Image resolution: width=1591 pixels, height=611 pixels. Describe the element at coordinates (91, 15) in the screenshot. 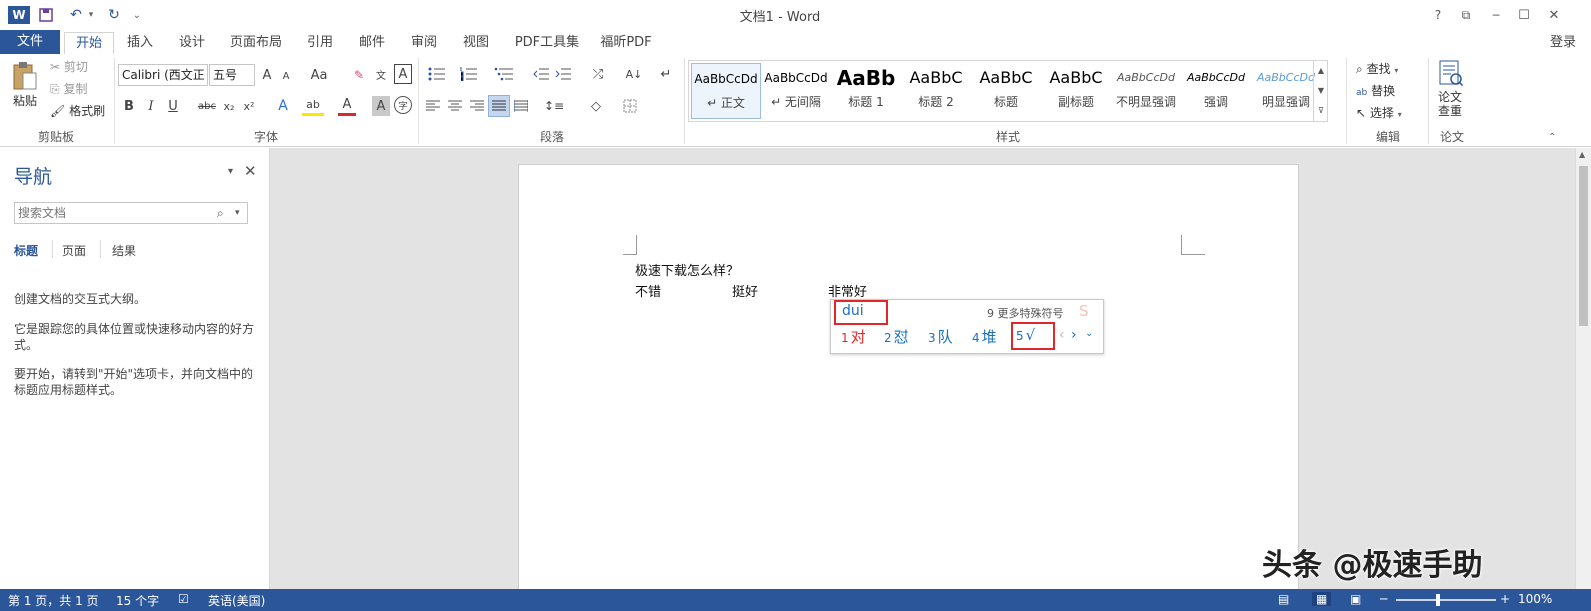

I see `undo-dropdown-icon: ▾` at that location.